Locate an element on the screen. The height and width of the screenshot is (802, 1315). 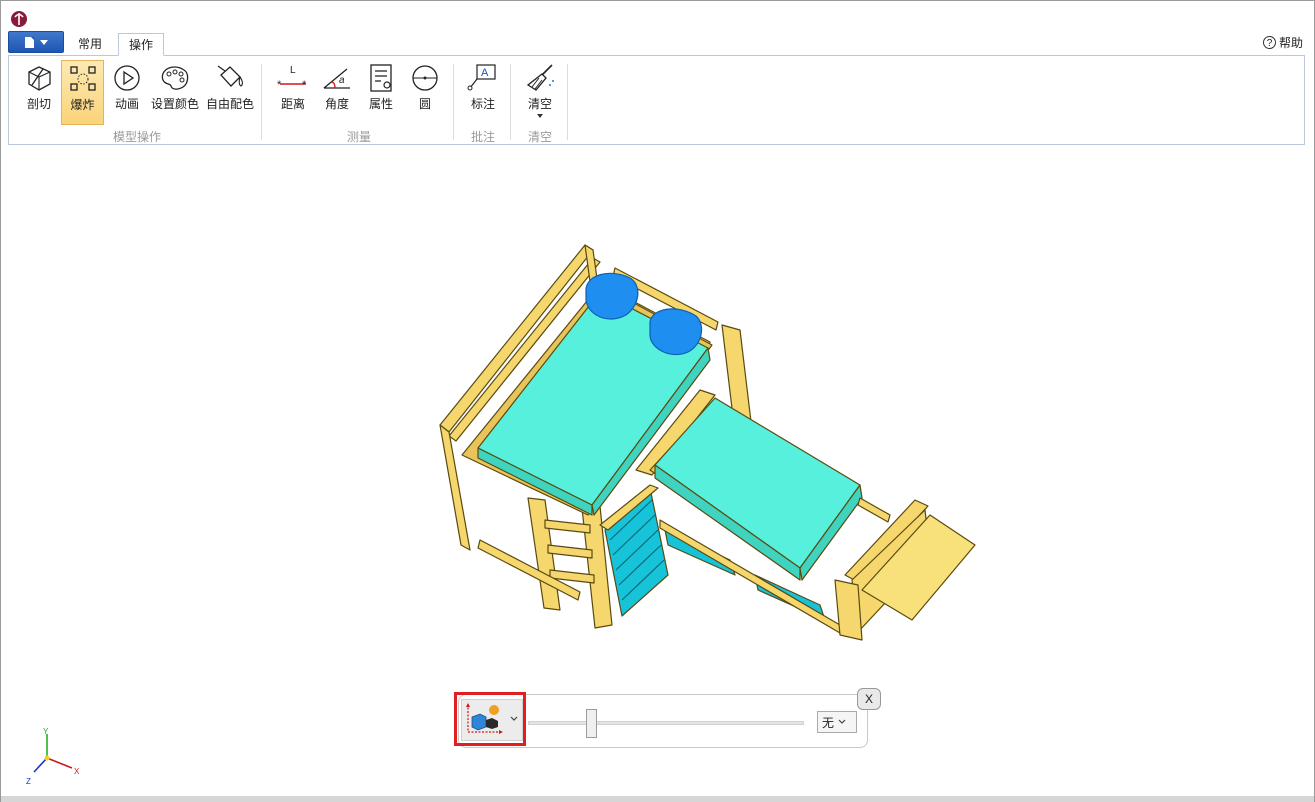
explode-axis-select: 无 is located at coordinates (837, 722).